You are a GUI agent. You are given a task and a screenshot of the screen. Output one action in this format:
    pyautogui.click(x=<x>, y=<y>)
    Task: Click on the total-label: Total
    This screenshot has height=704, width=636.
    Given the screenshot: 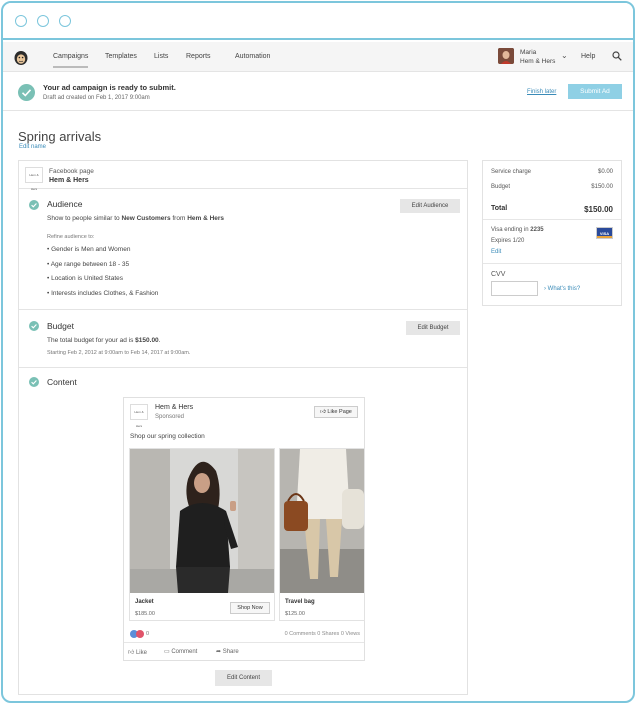 What is the action you would take?
    pyautogui.click(x=499, y=208)
    